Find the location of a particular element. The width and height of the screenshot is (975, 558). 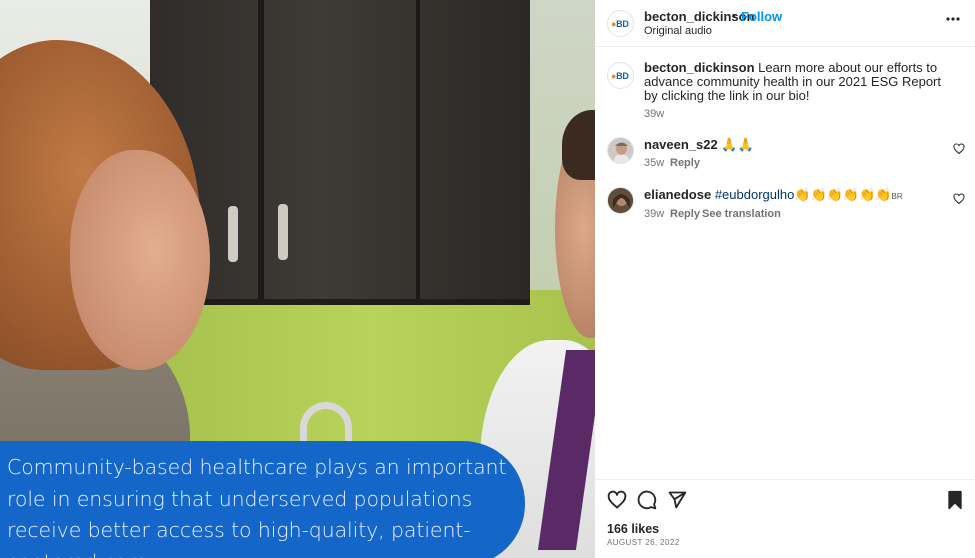

patient-face is located at coordinates (140, 260).